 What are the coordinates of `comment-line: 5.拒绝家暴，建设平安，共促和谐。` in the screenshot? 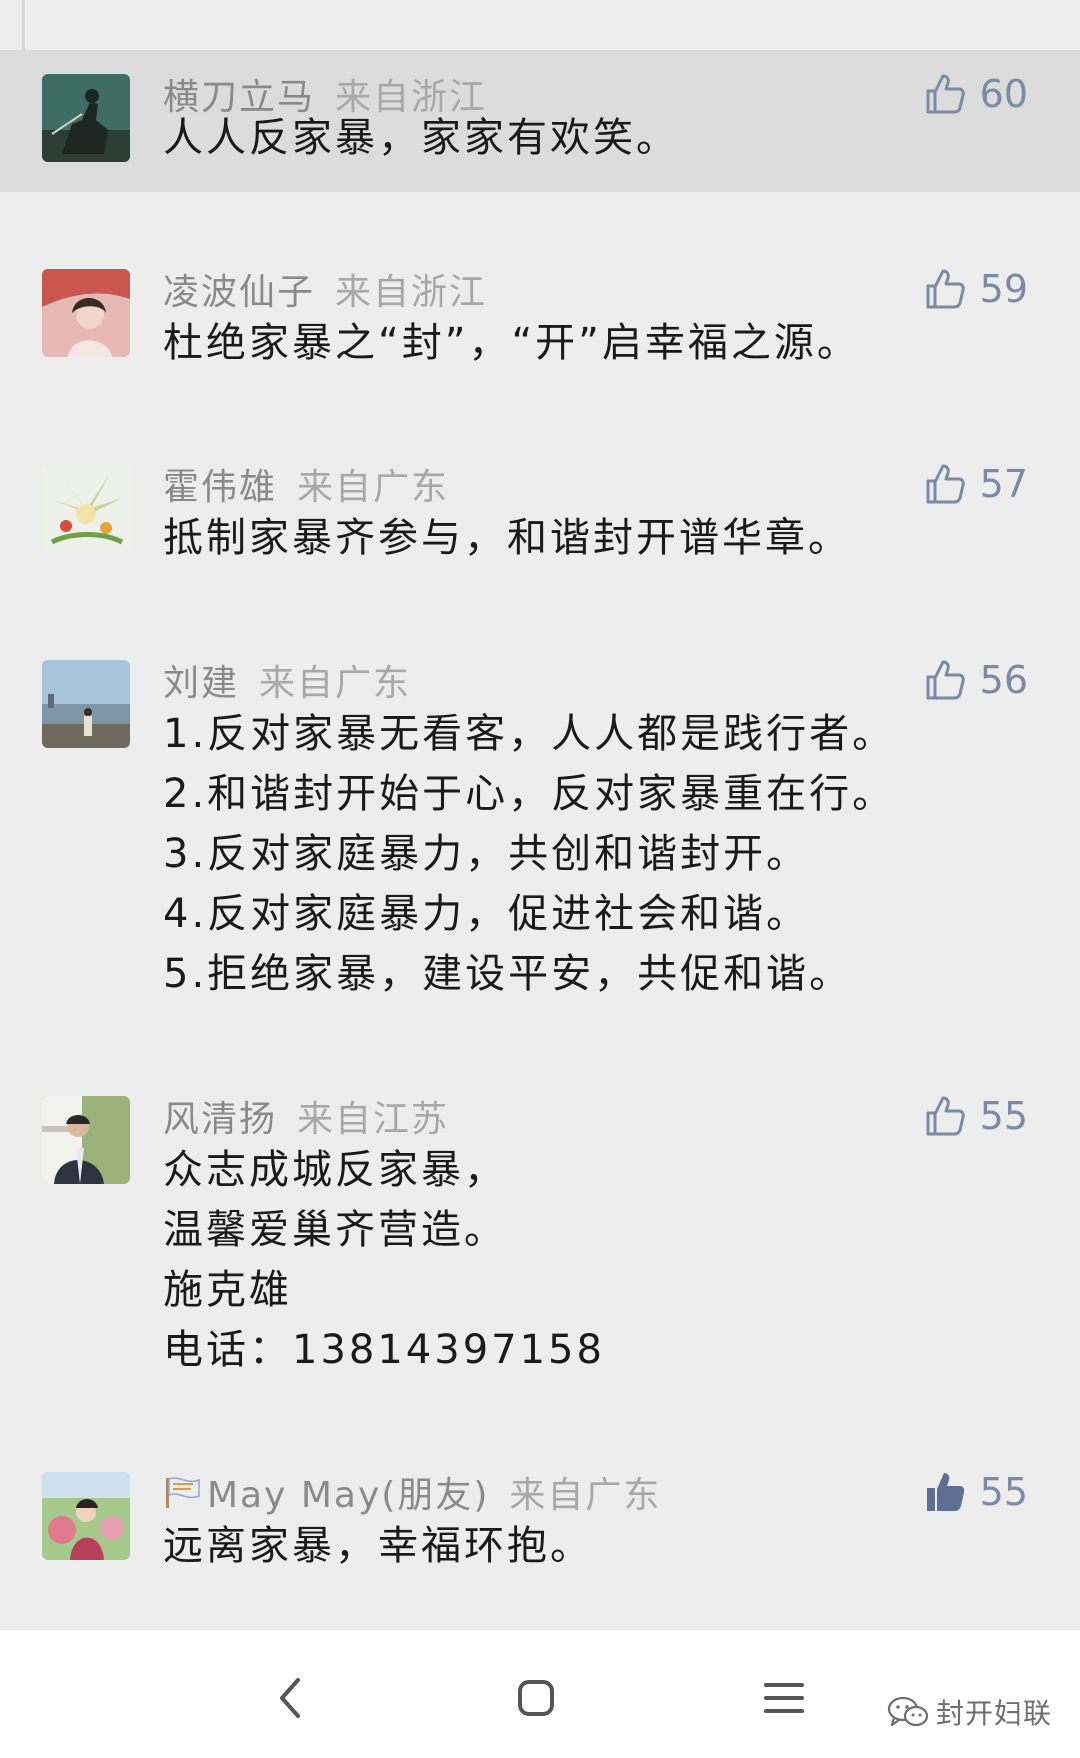 It's located at (508, 974).